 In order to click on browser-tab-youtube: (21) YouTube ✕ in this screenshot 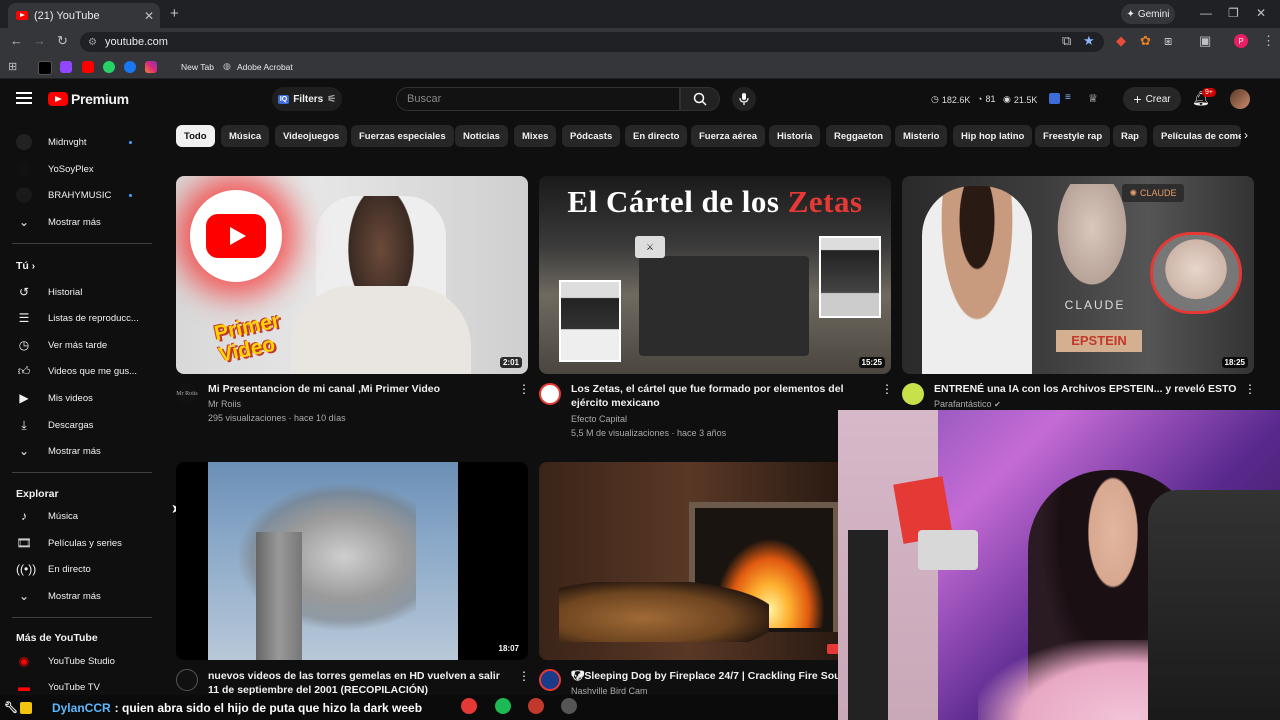, I will do `click(84, 15)`.